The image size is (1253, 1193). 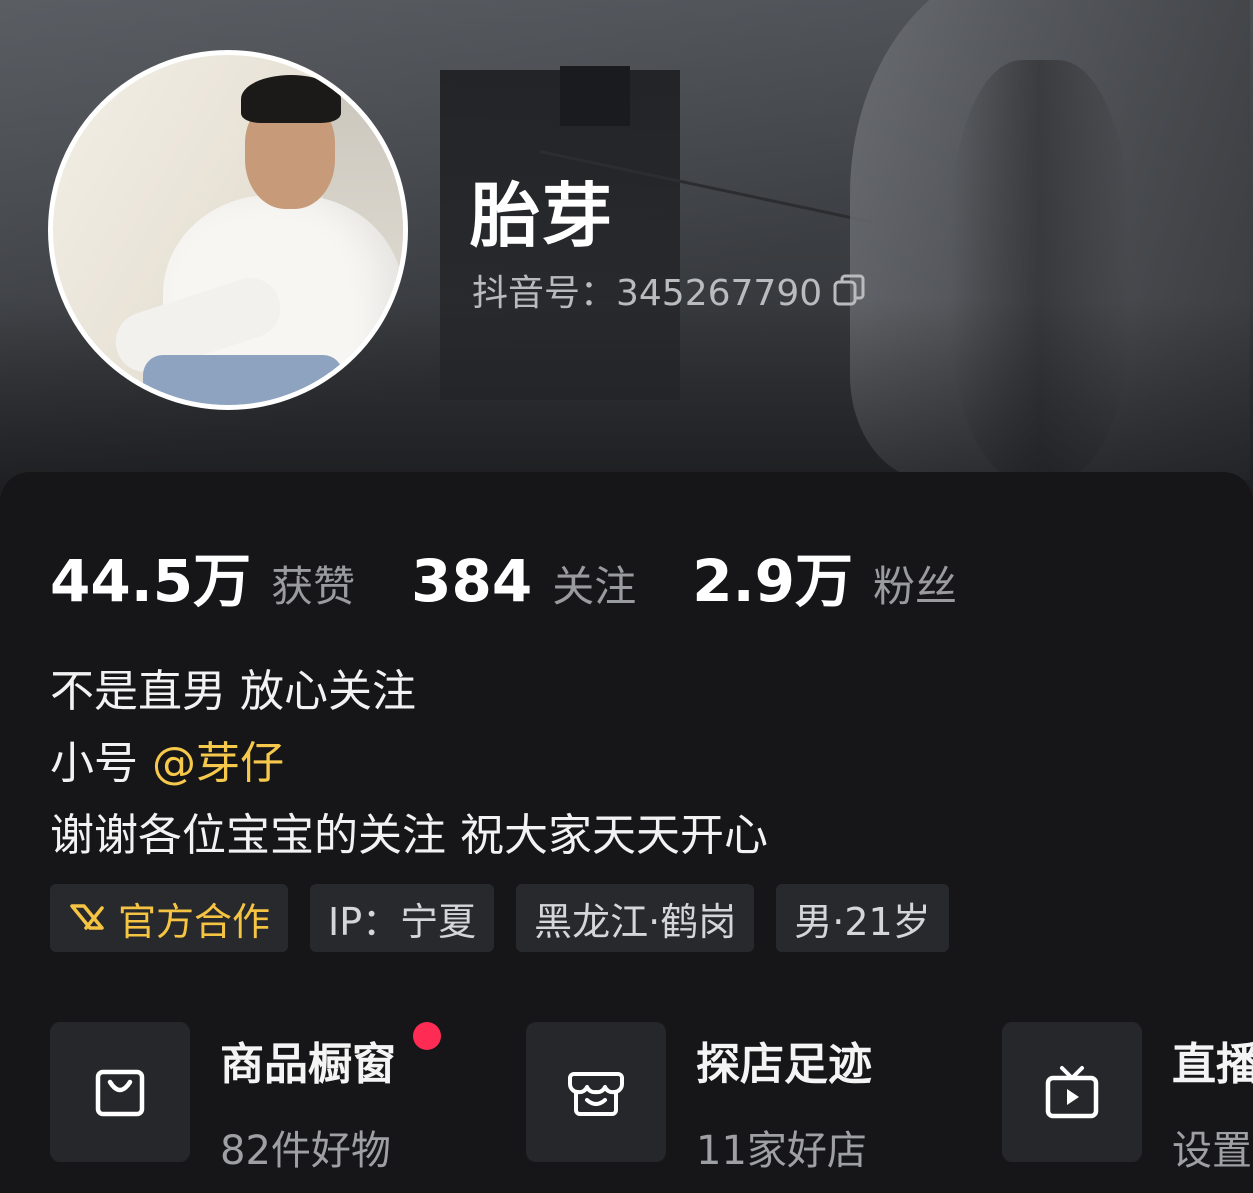 What do you see at coordinates (101, 763) in the screenshot?
I see `bio-text: 小号` at bounding box center [101, 763].